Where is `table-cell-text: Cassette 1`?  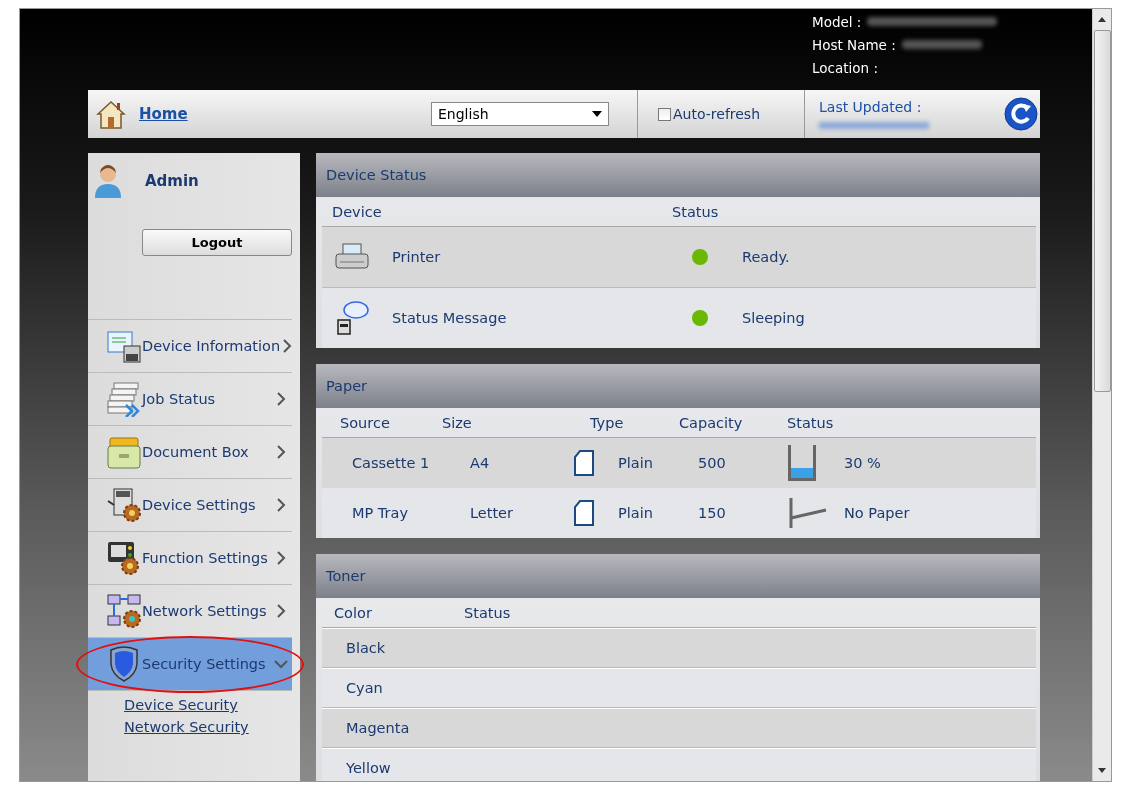 table-cell-text: Cassette 1 is located at coordinates (391, 463).